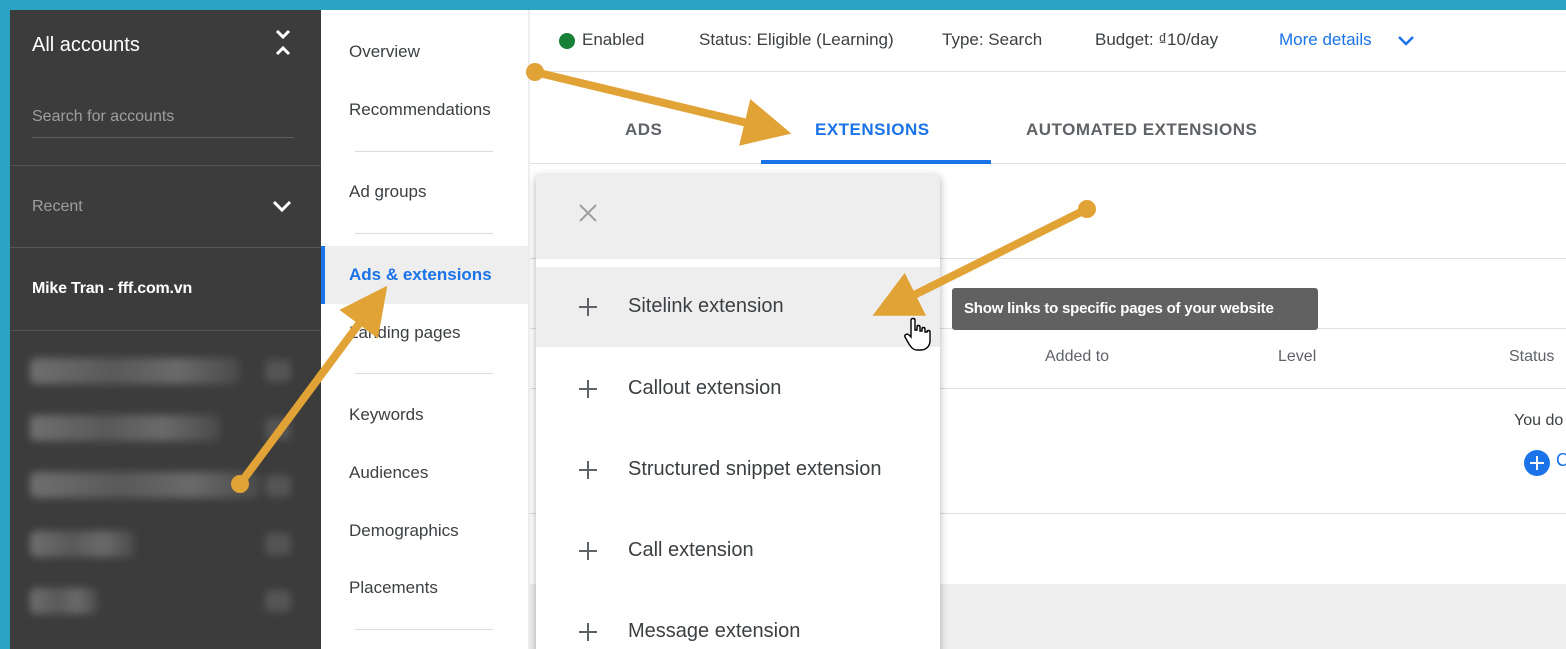  Describe the element at coordinates (386, 415) in the screenshot. I see `nav-item-keywords: Keywords` at that location.